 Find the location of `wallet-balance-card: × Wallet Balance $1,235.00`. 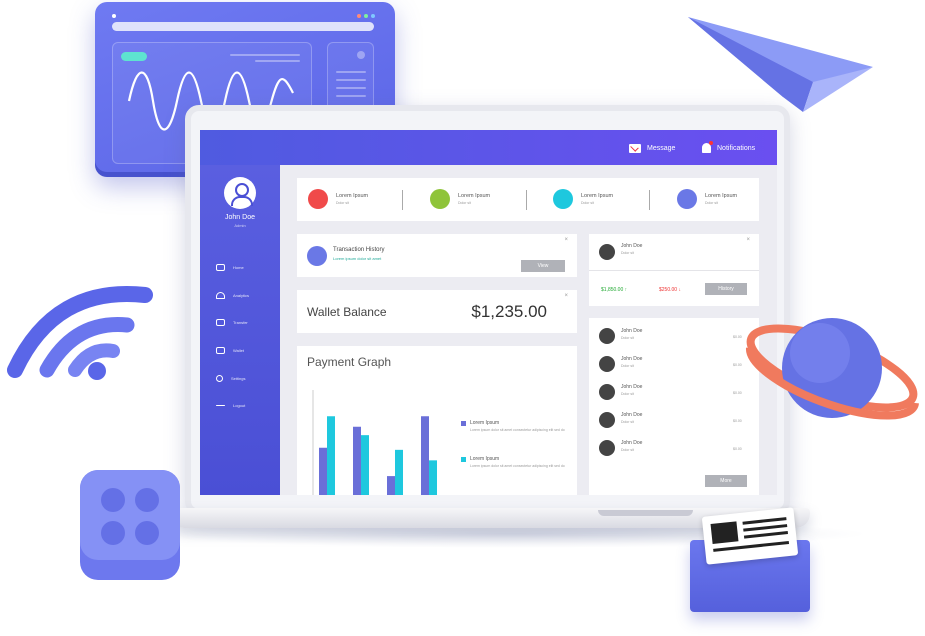

wallet-balance-card: × Wallet Balance $1,235.00 is located at coordinates (437, 311).